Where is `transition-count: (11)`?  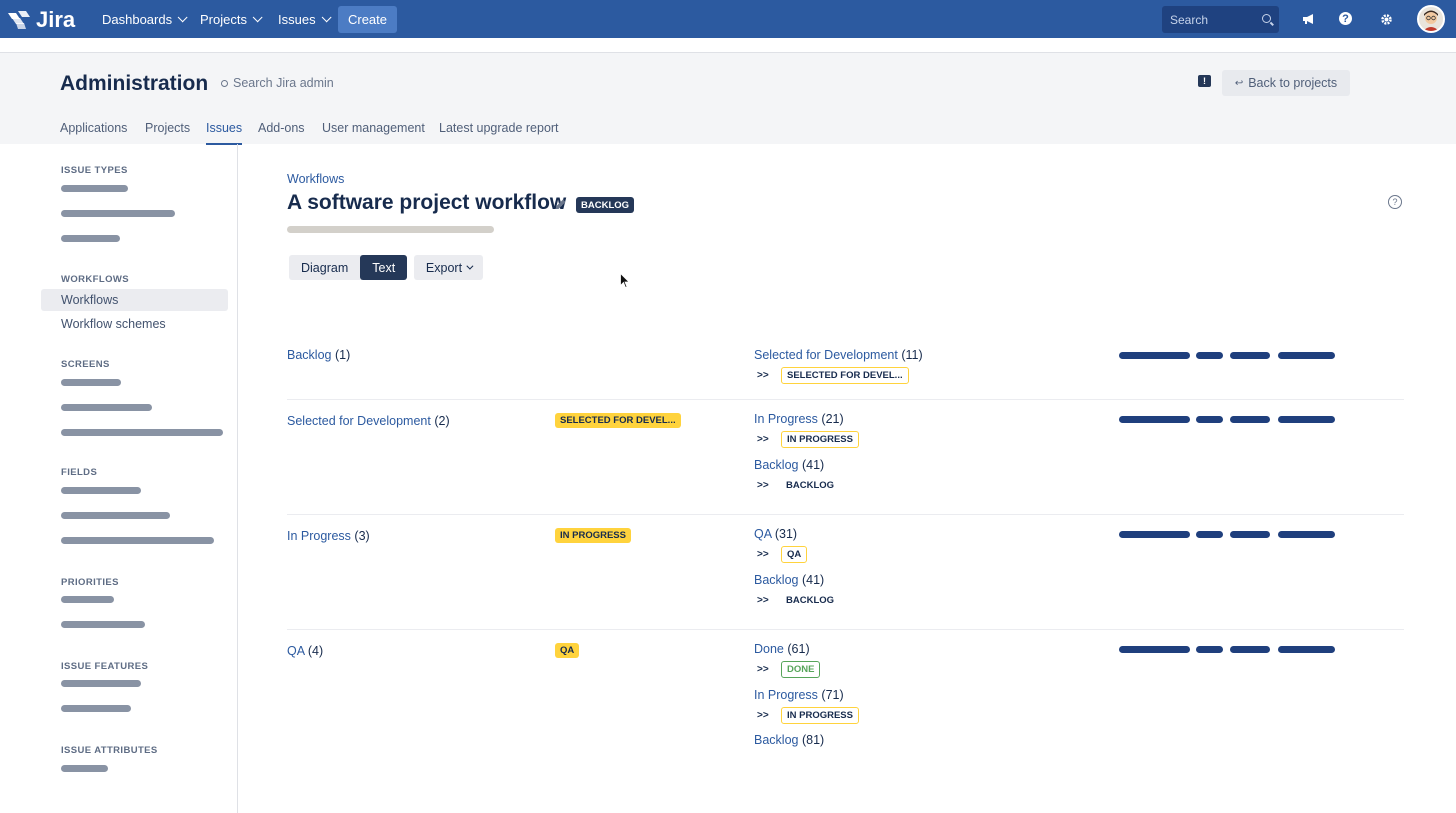
transition-count: (11) is located at coordinates (912, 355).